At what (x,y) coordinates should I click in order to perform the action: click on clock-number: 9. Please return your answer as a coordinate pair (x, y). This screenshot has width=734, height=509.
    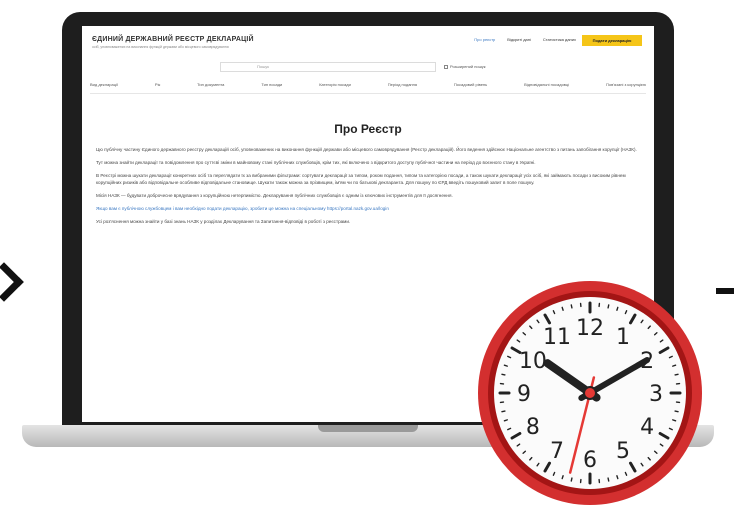
    Looking at the image, I should click on (524, 394).